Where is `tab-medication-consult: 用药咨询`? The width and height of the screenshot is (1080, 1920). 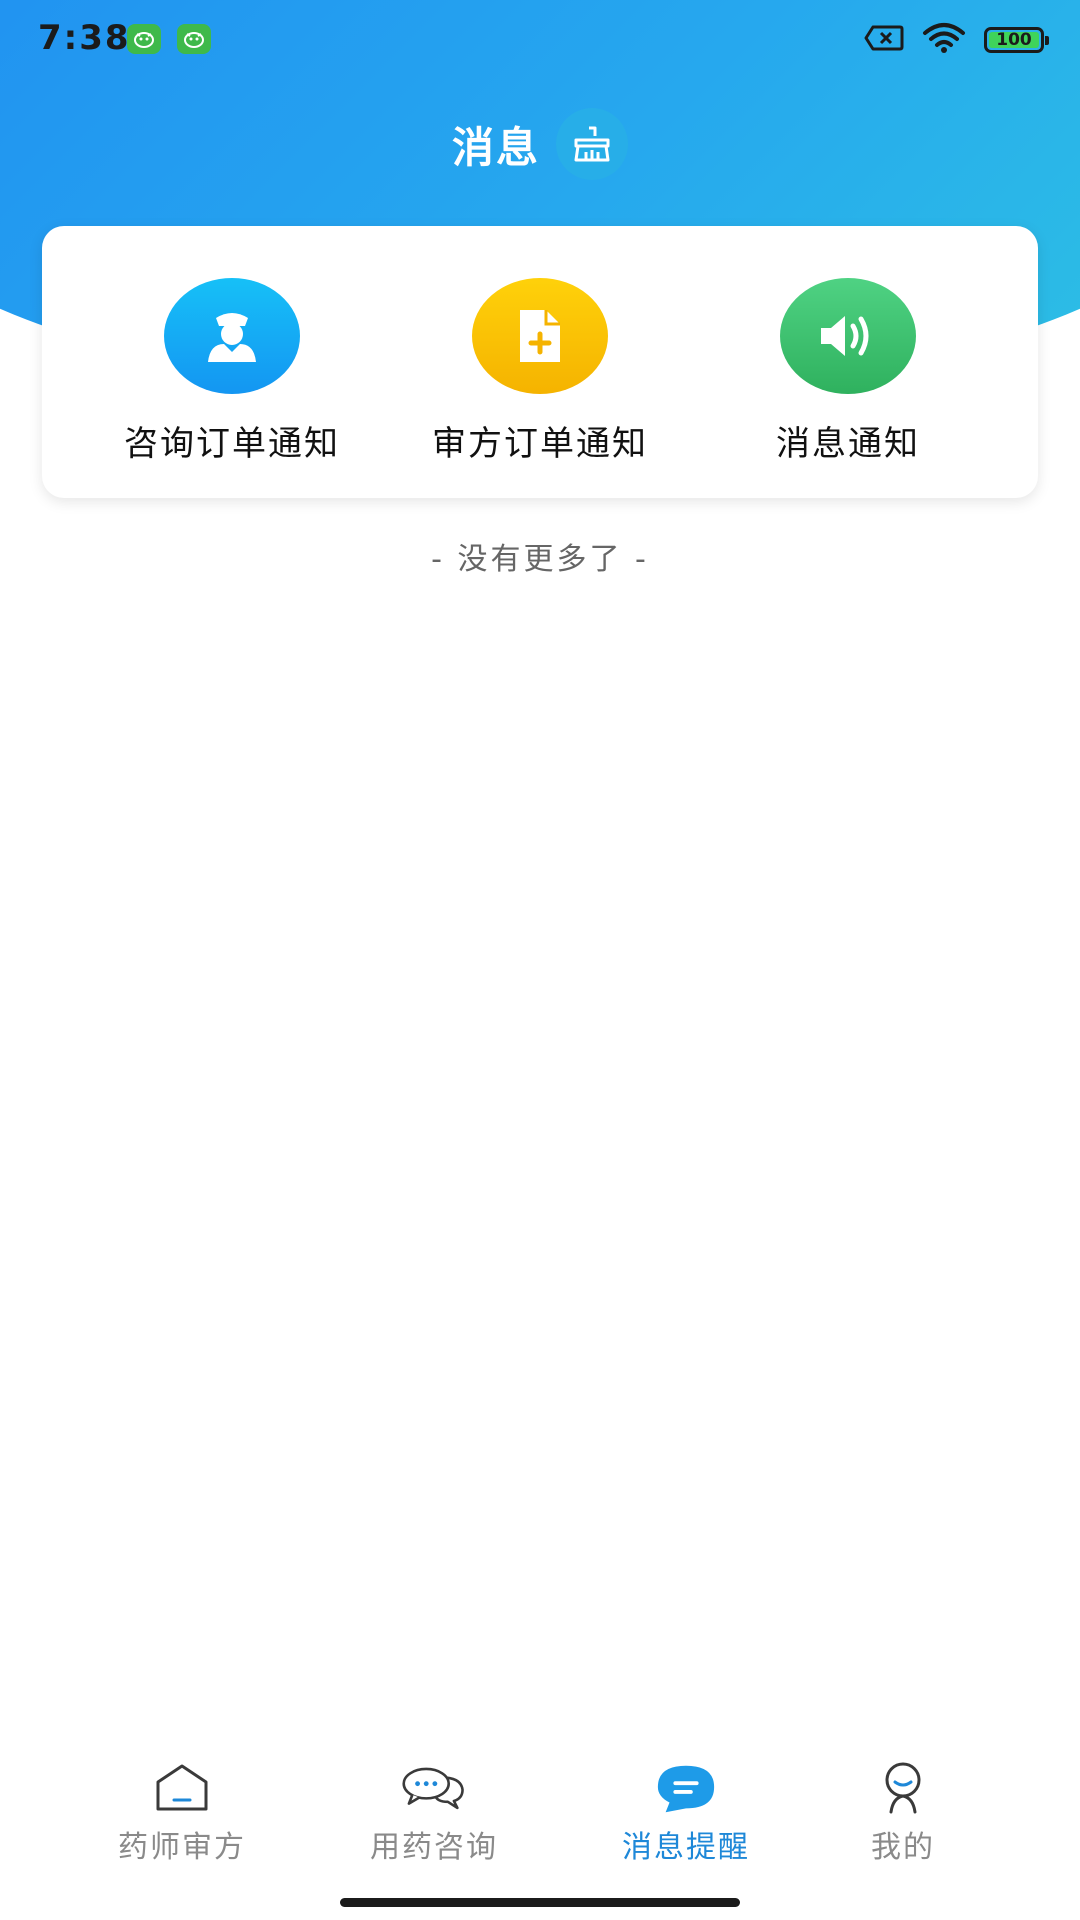
tab-medication-consult: 用药咨询 is located at coordinates (434, 1813).